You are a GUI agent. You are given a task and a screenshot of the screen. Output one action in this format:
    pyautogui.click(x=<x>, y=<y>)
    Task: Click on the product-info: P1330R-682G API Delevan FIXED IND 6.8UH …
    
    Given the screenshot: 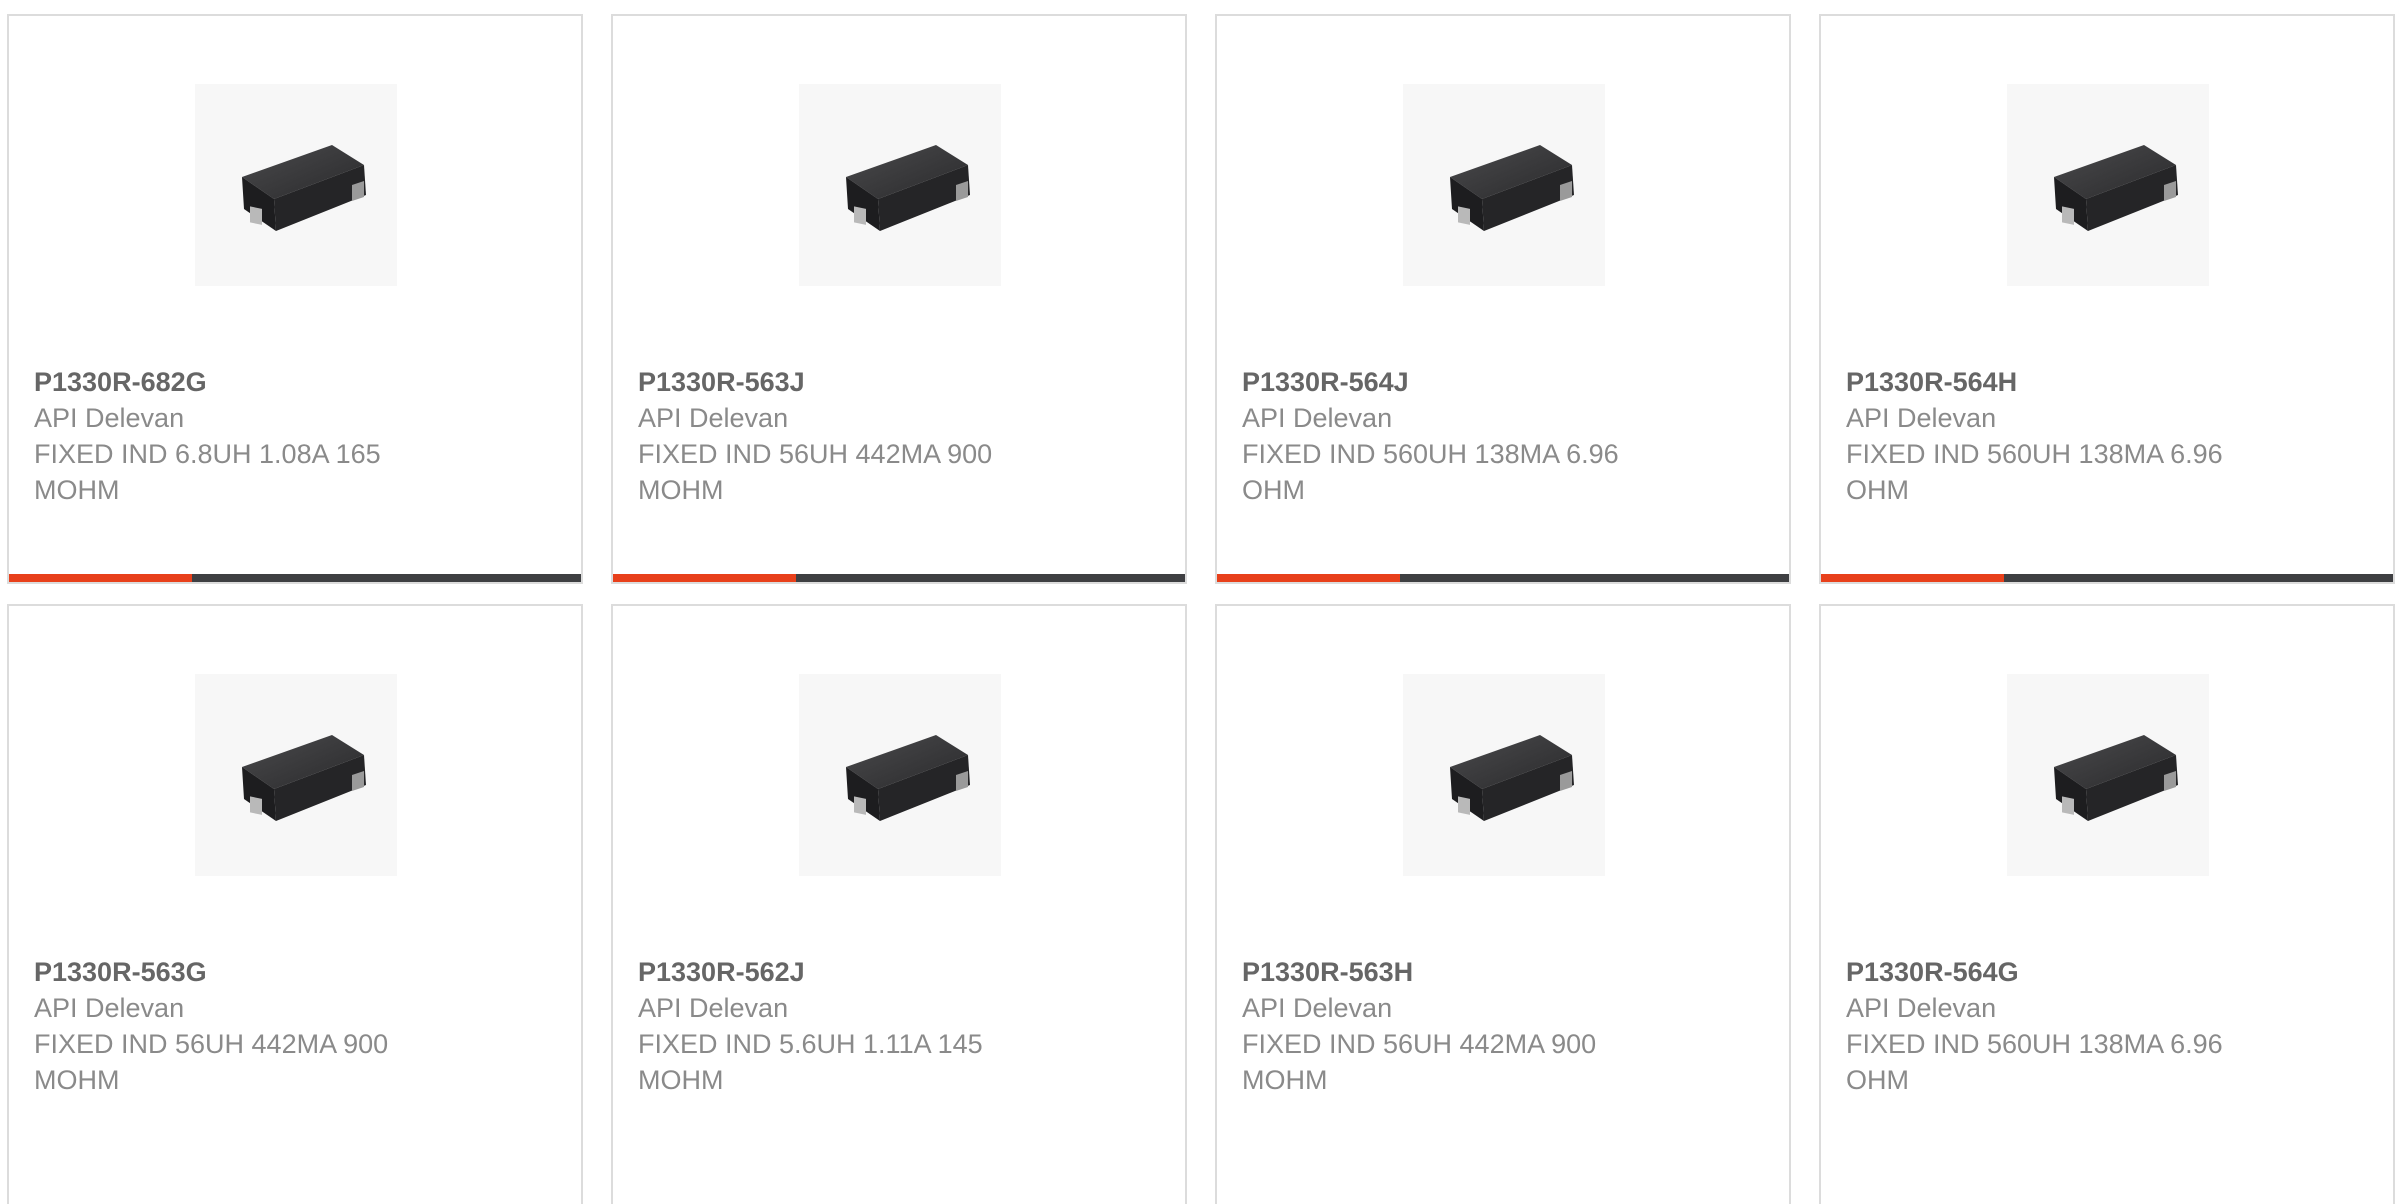 What is the action you would take?
    pyautogui.click(x=294, y=436)
    